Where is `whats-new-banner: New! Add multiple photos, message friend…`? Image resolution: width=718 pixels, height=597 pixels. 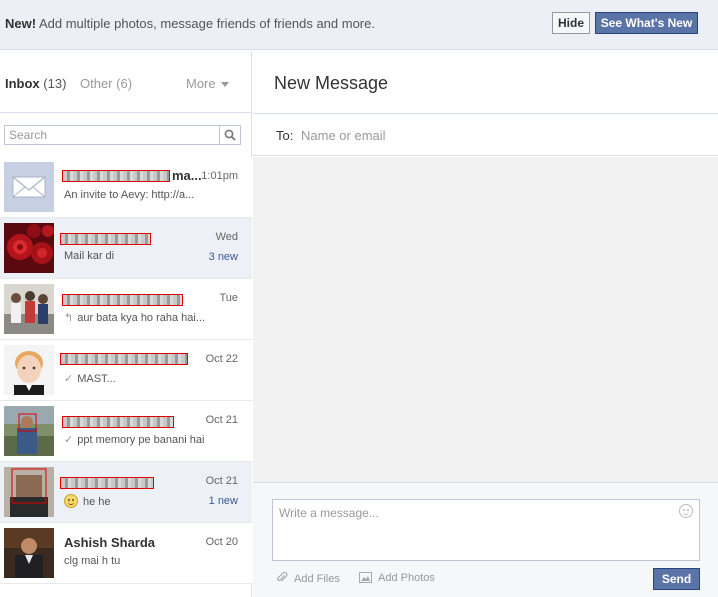 whats-new-banner: New! Add multiple photos, message friend… is located at coordinates (359, 25).